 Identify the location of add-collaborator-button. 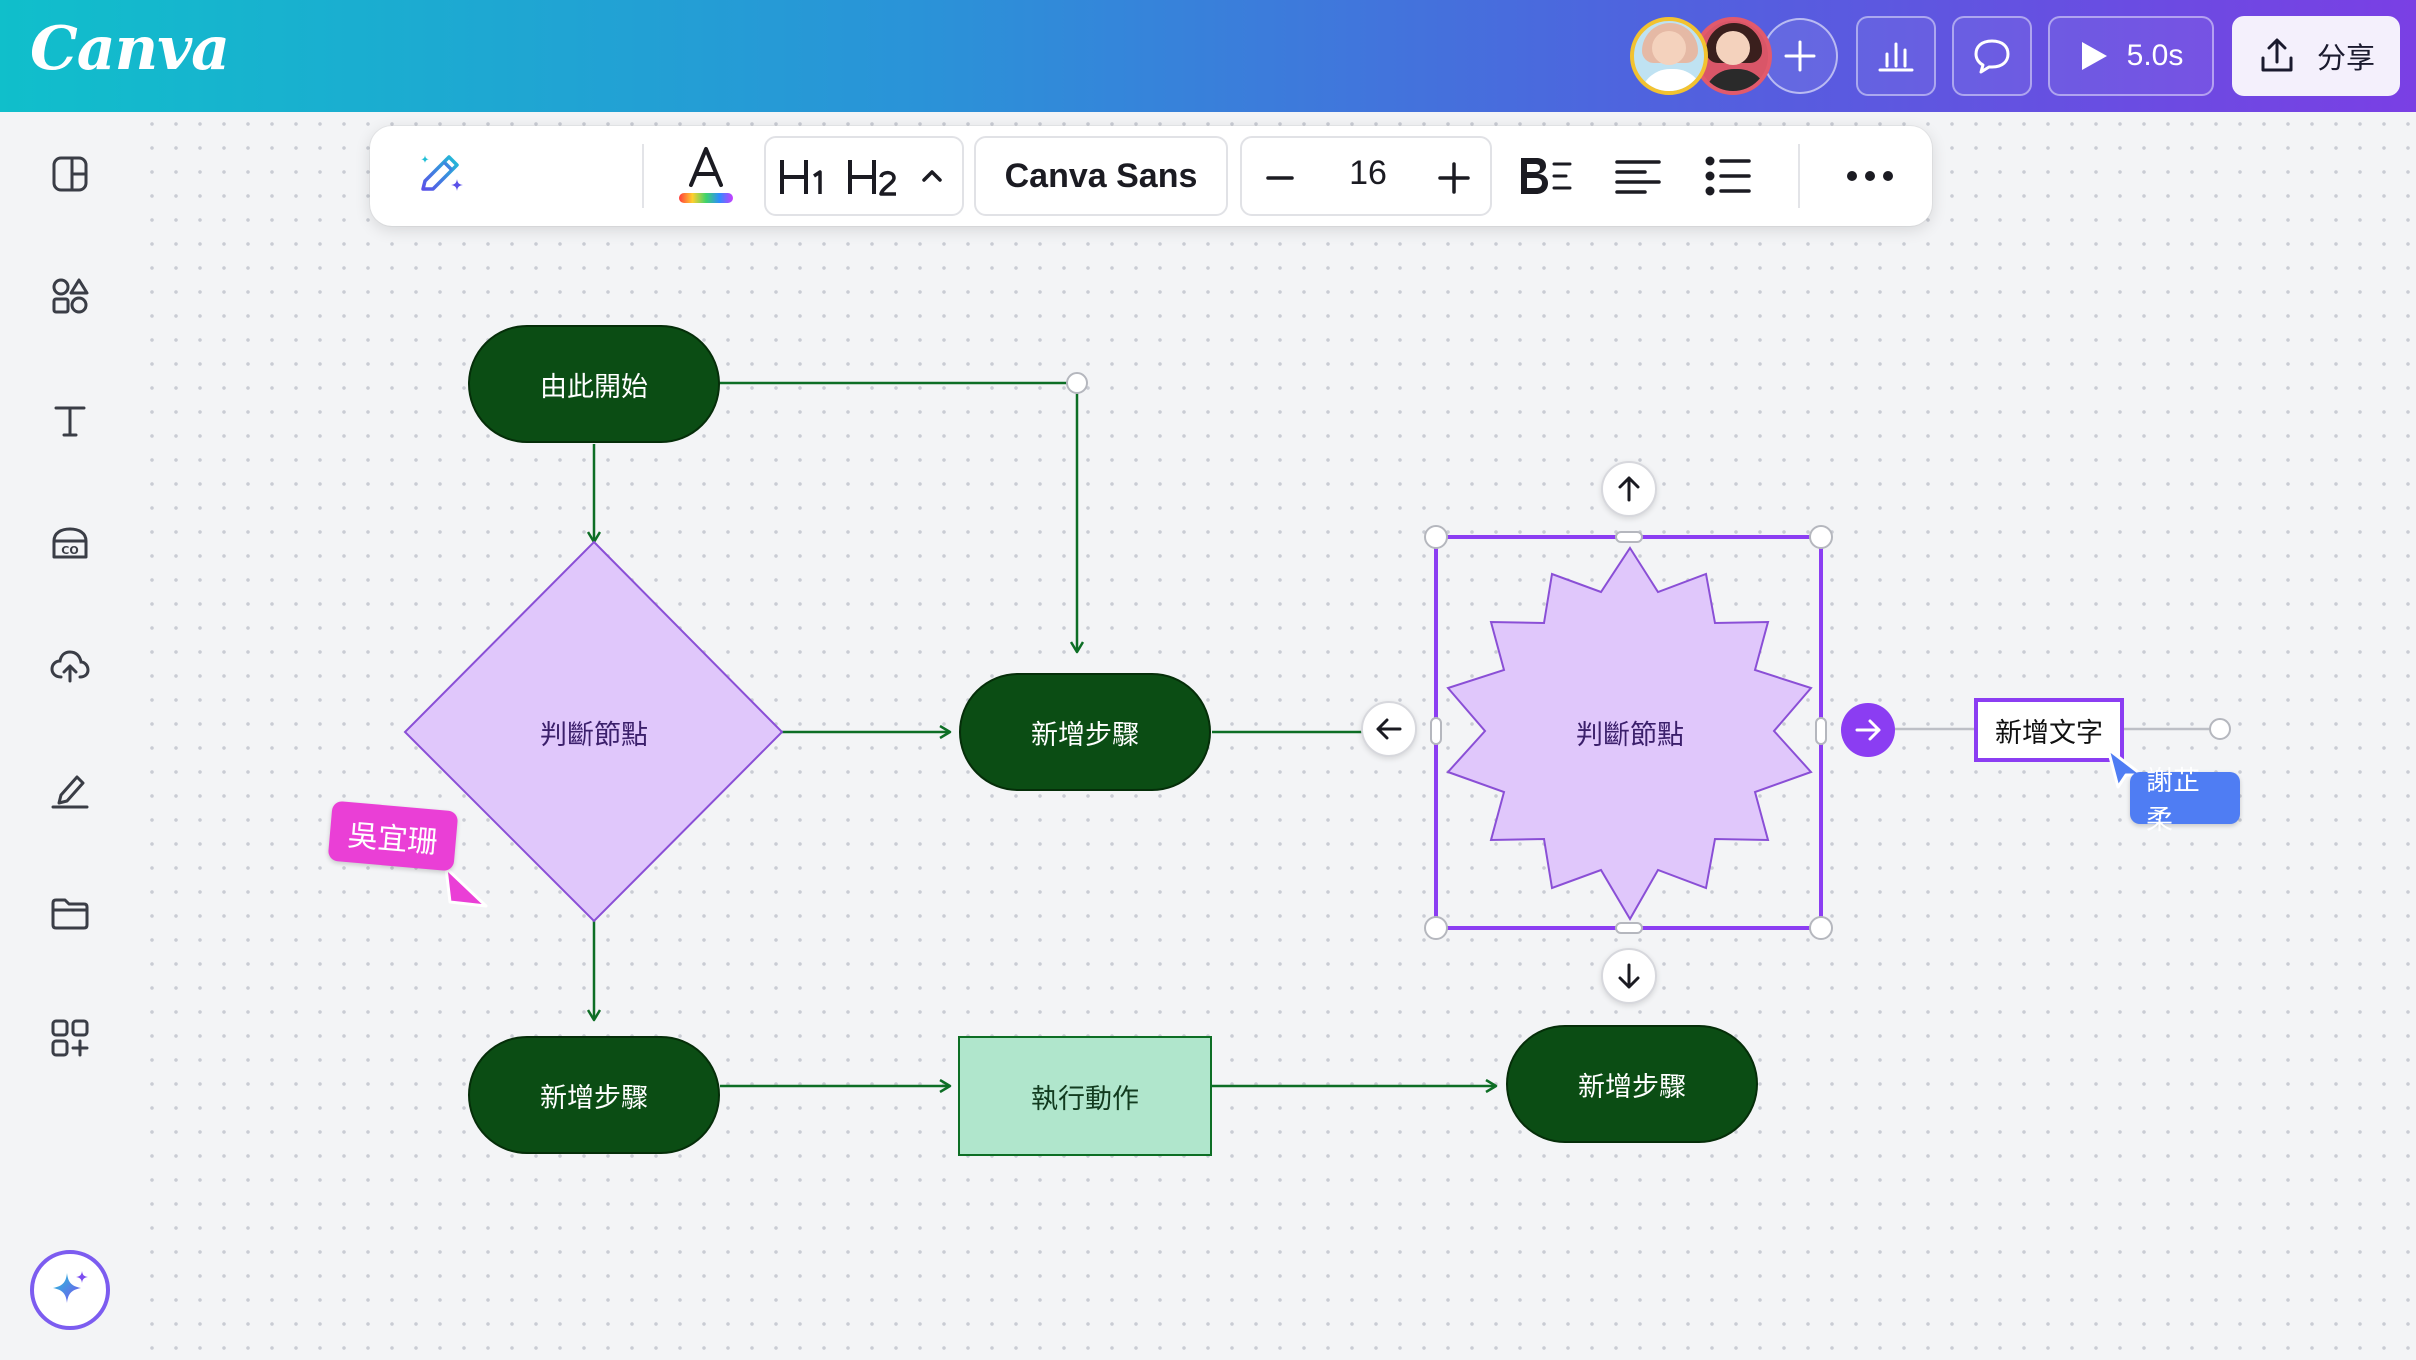
(1800, 56).